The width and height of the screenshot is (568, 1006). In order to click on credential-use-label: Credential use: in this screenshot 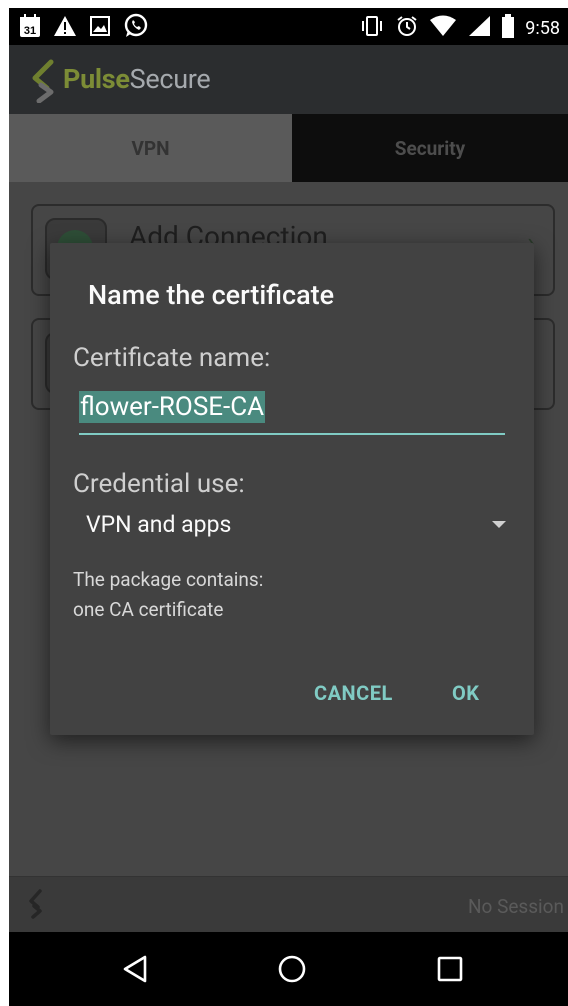, I will do `click(159, 484)`.